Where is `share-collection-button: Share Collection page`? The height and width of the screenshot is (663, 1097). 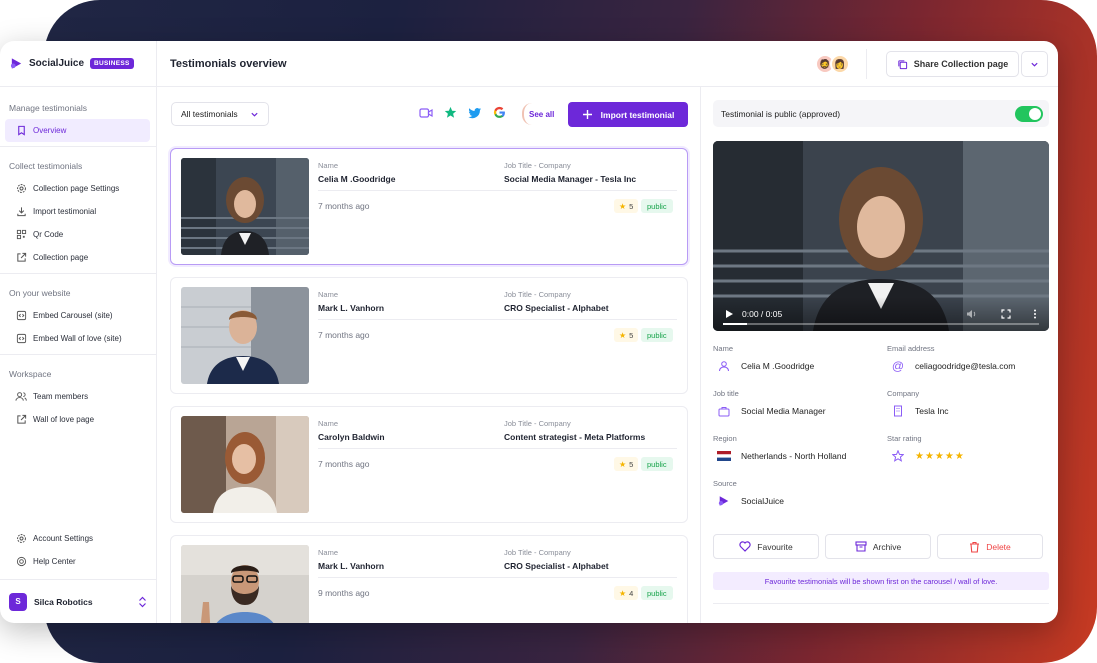 share-collection-button: Share Collection page is located at coordinates (952, 64).